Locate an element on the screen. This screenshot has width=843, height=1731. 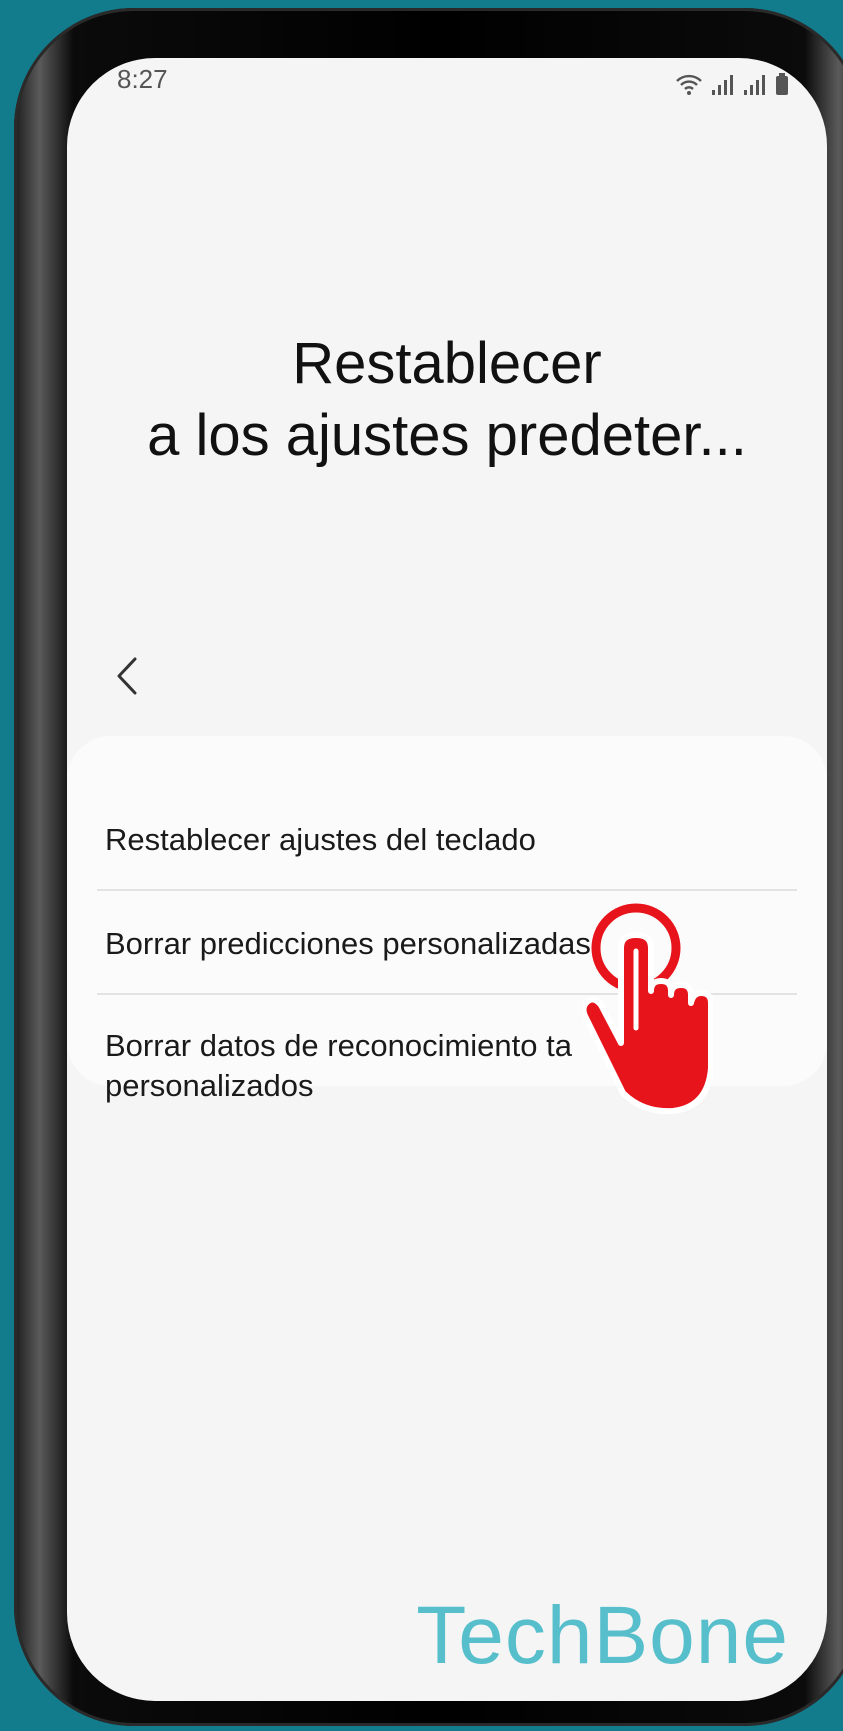
battery-icon is located at coordinates (782, 84).